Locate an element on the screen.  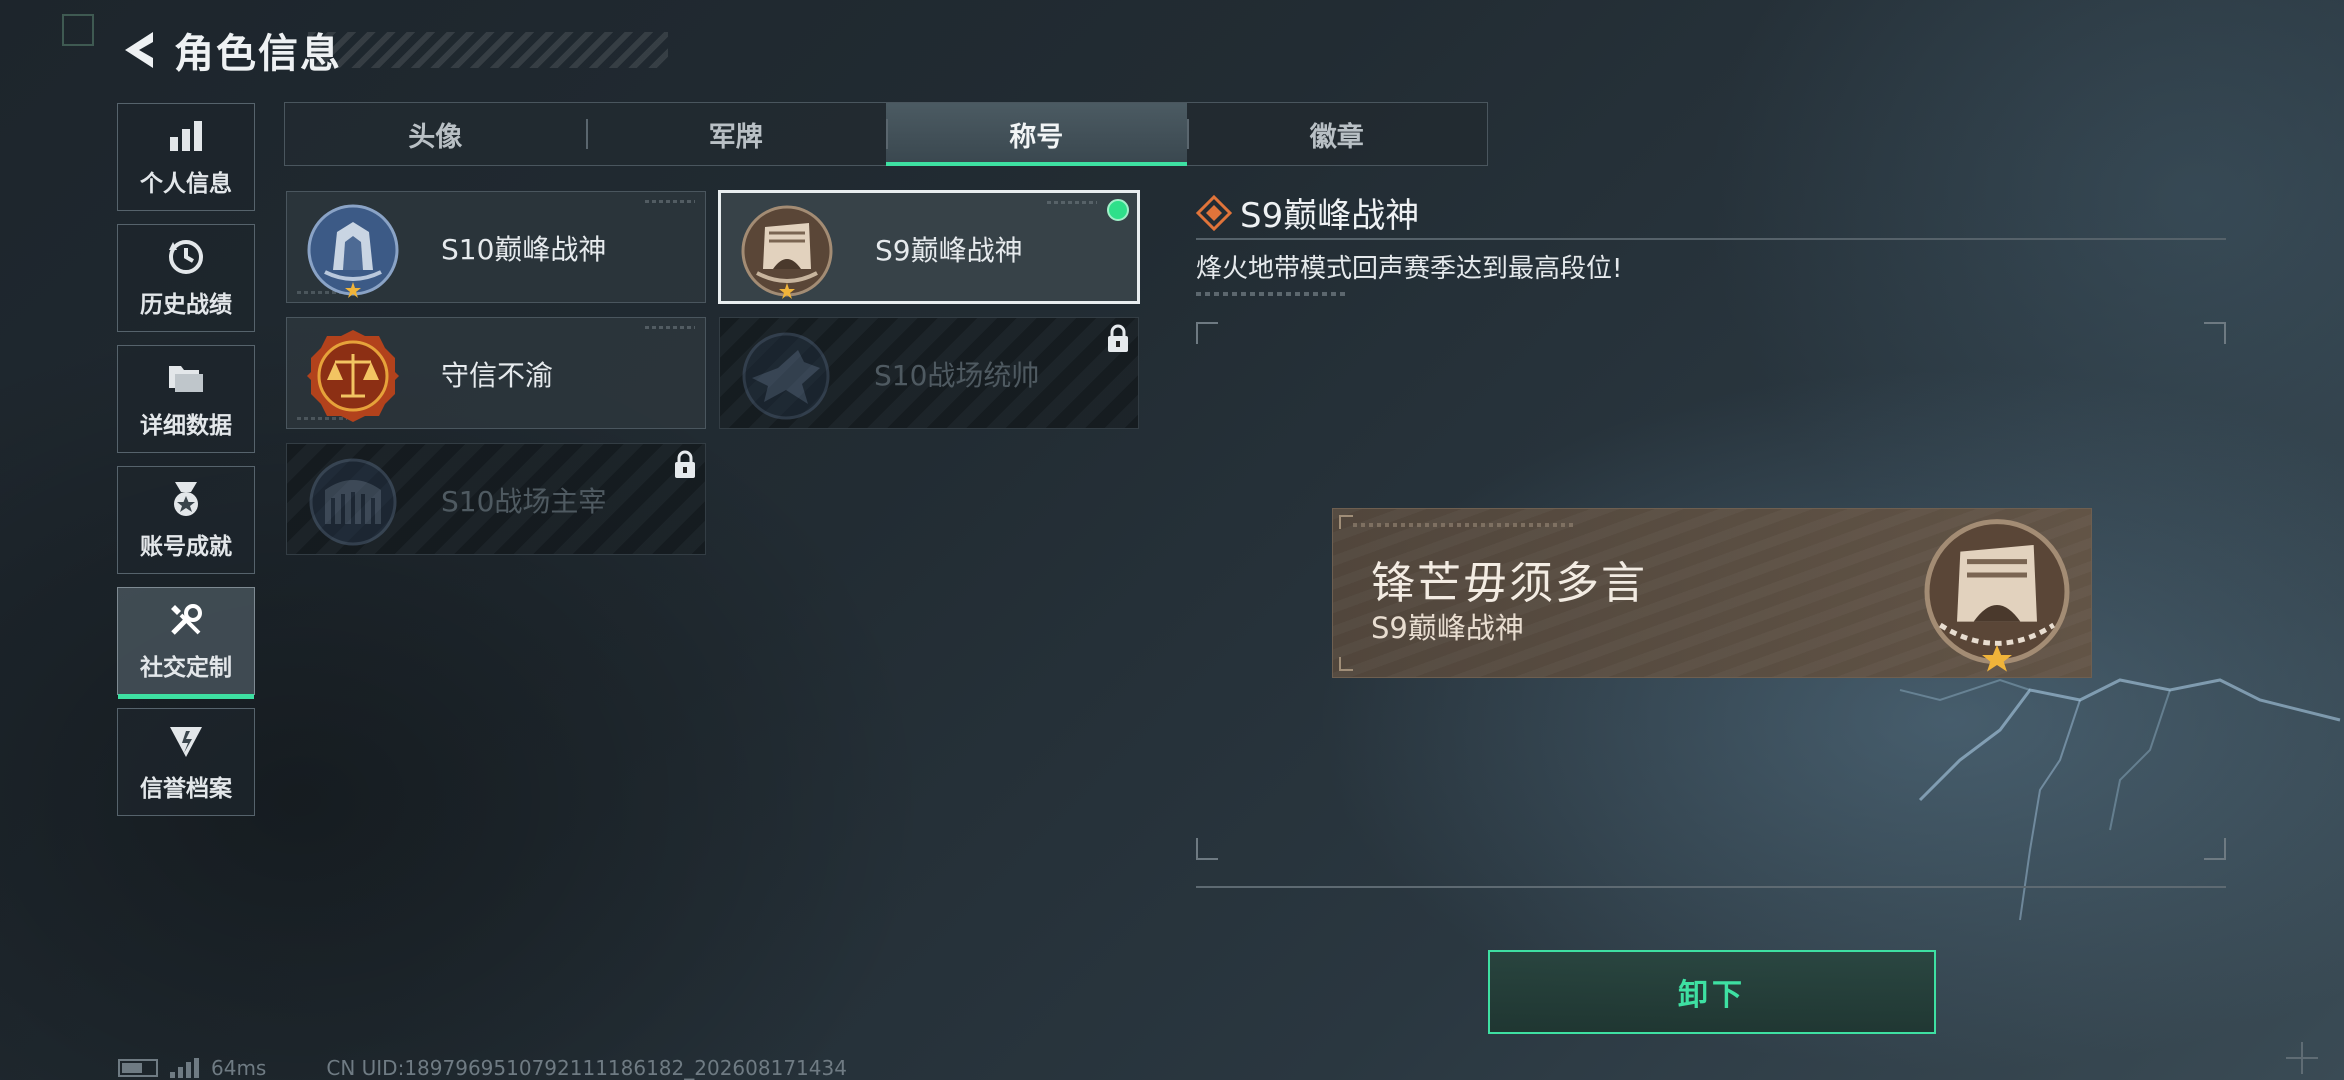
title-preview-banner: 锋芒毋须多言 S9巅峰战神 is located at coordinates (1712, 593).